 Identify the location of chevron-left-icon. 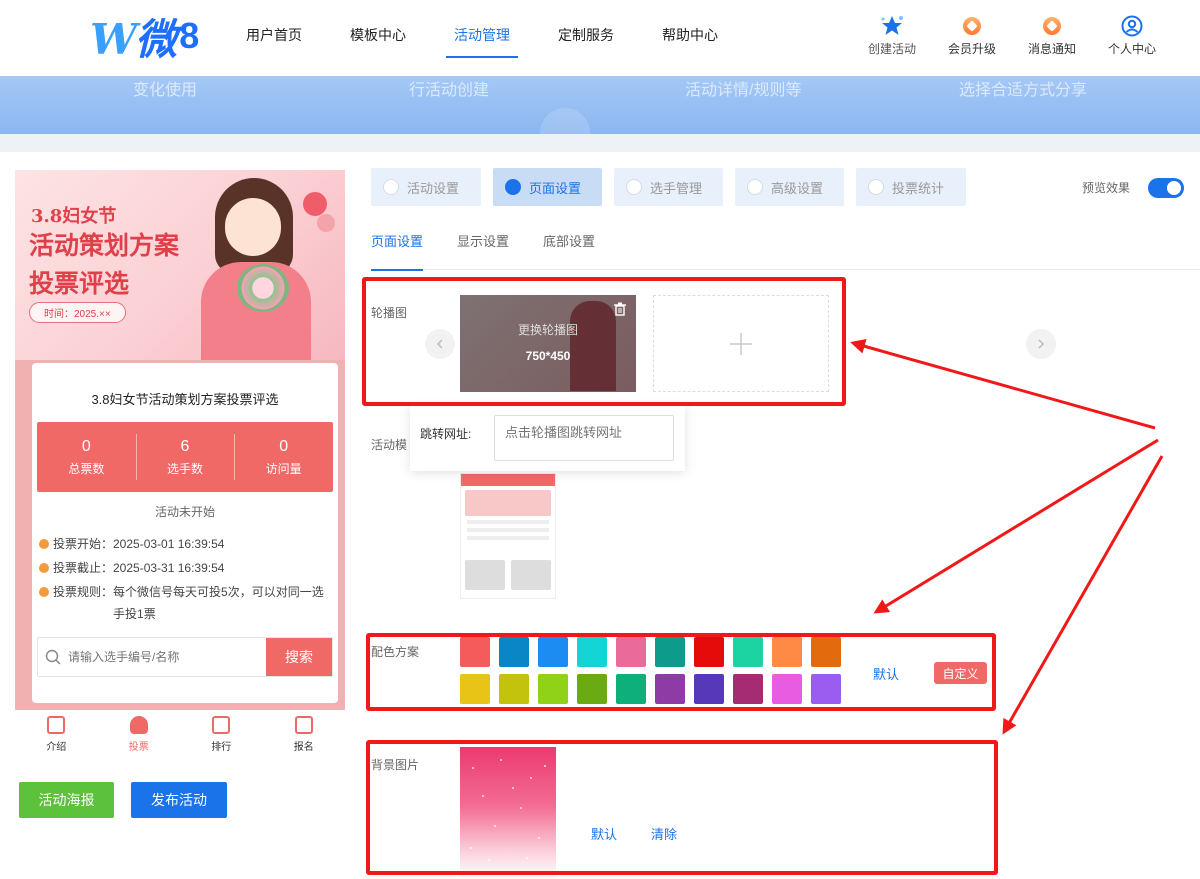
(439, 344).